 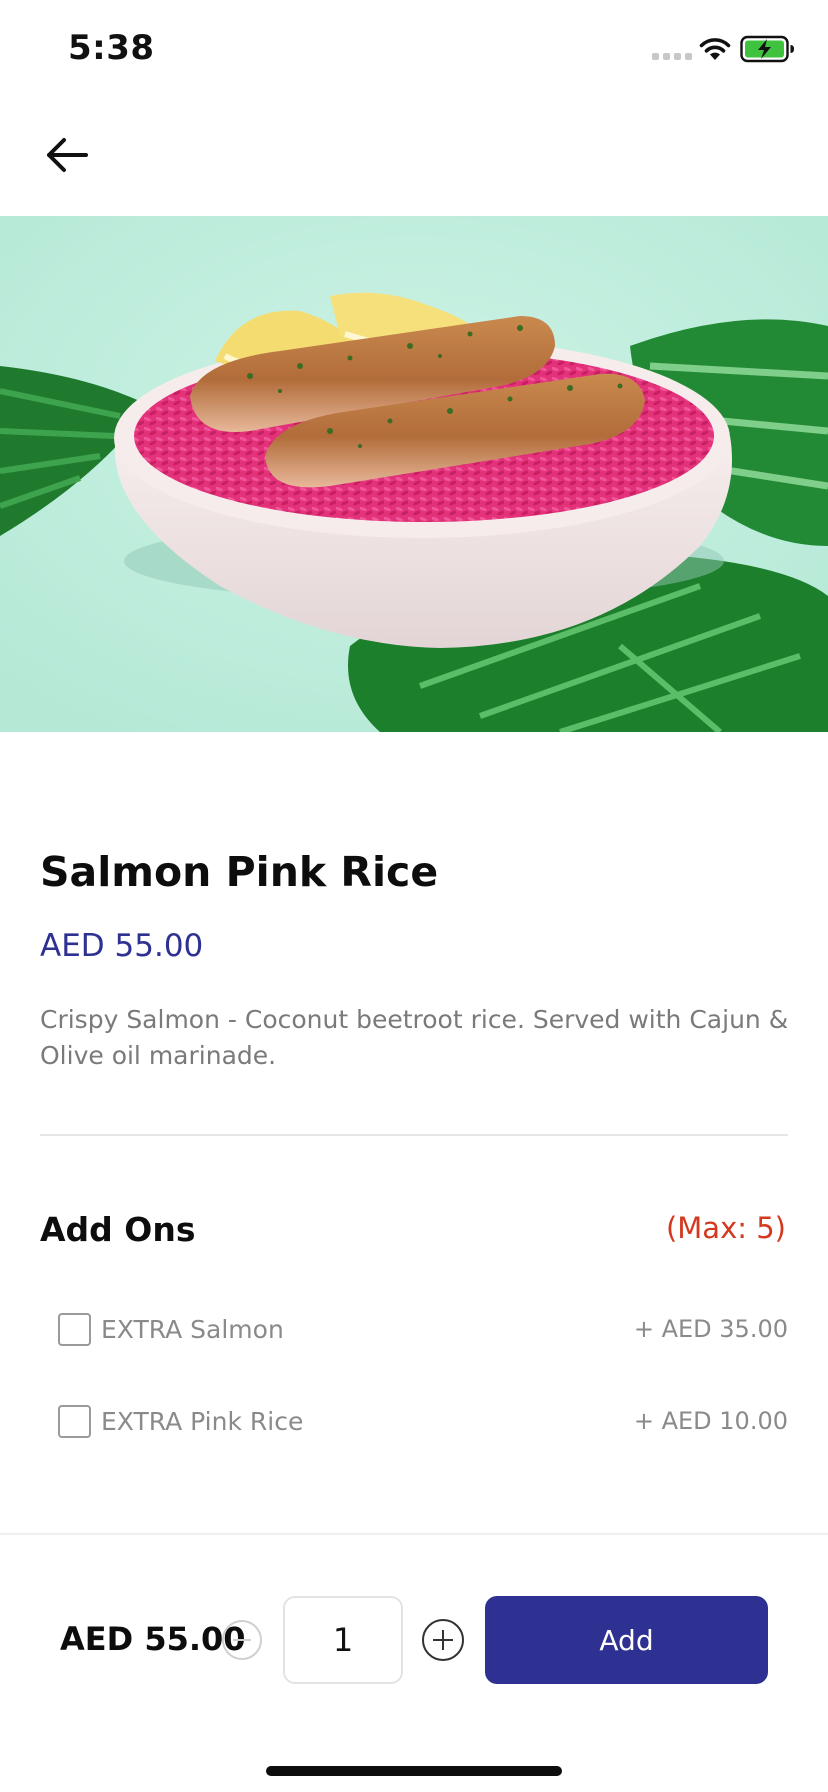 I want to click on arrow-left-icon, so click(x=67, y=155).